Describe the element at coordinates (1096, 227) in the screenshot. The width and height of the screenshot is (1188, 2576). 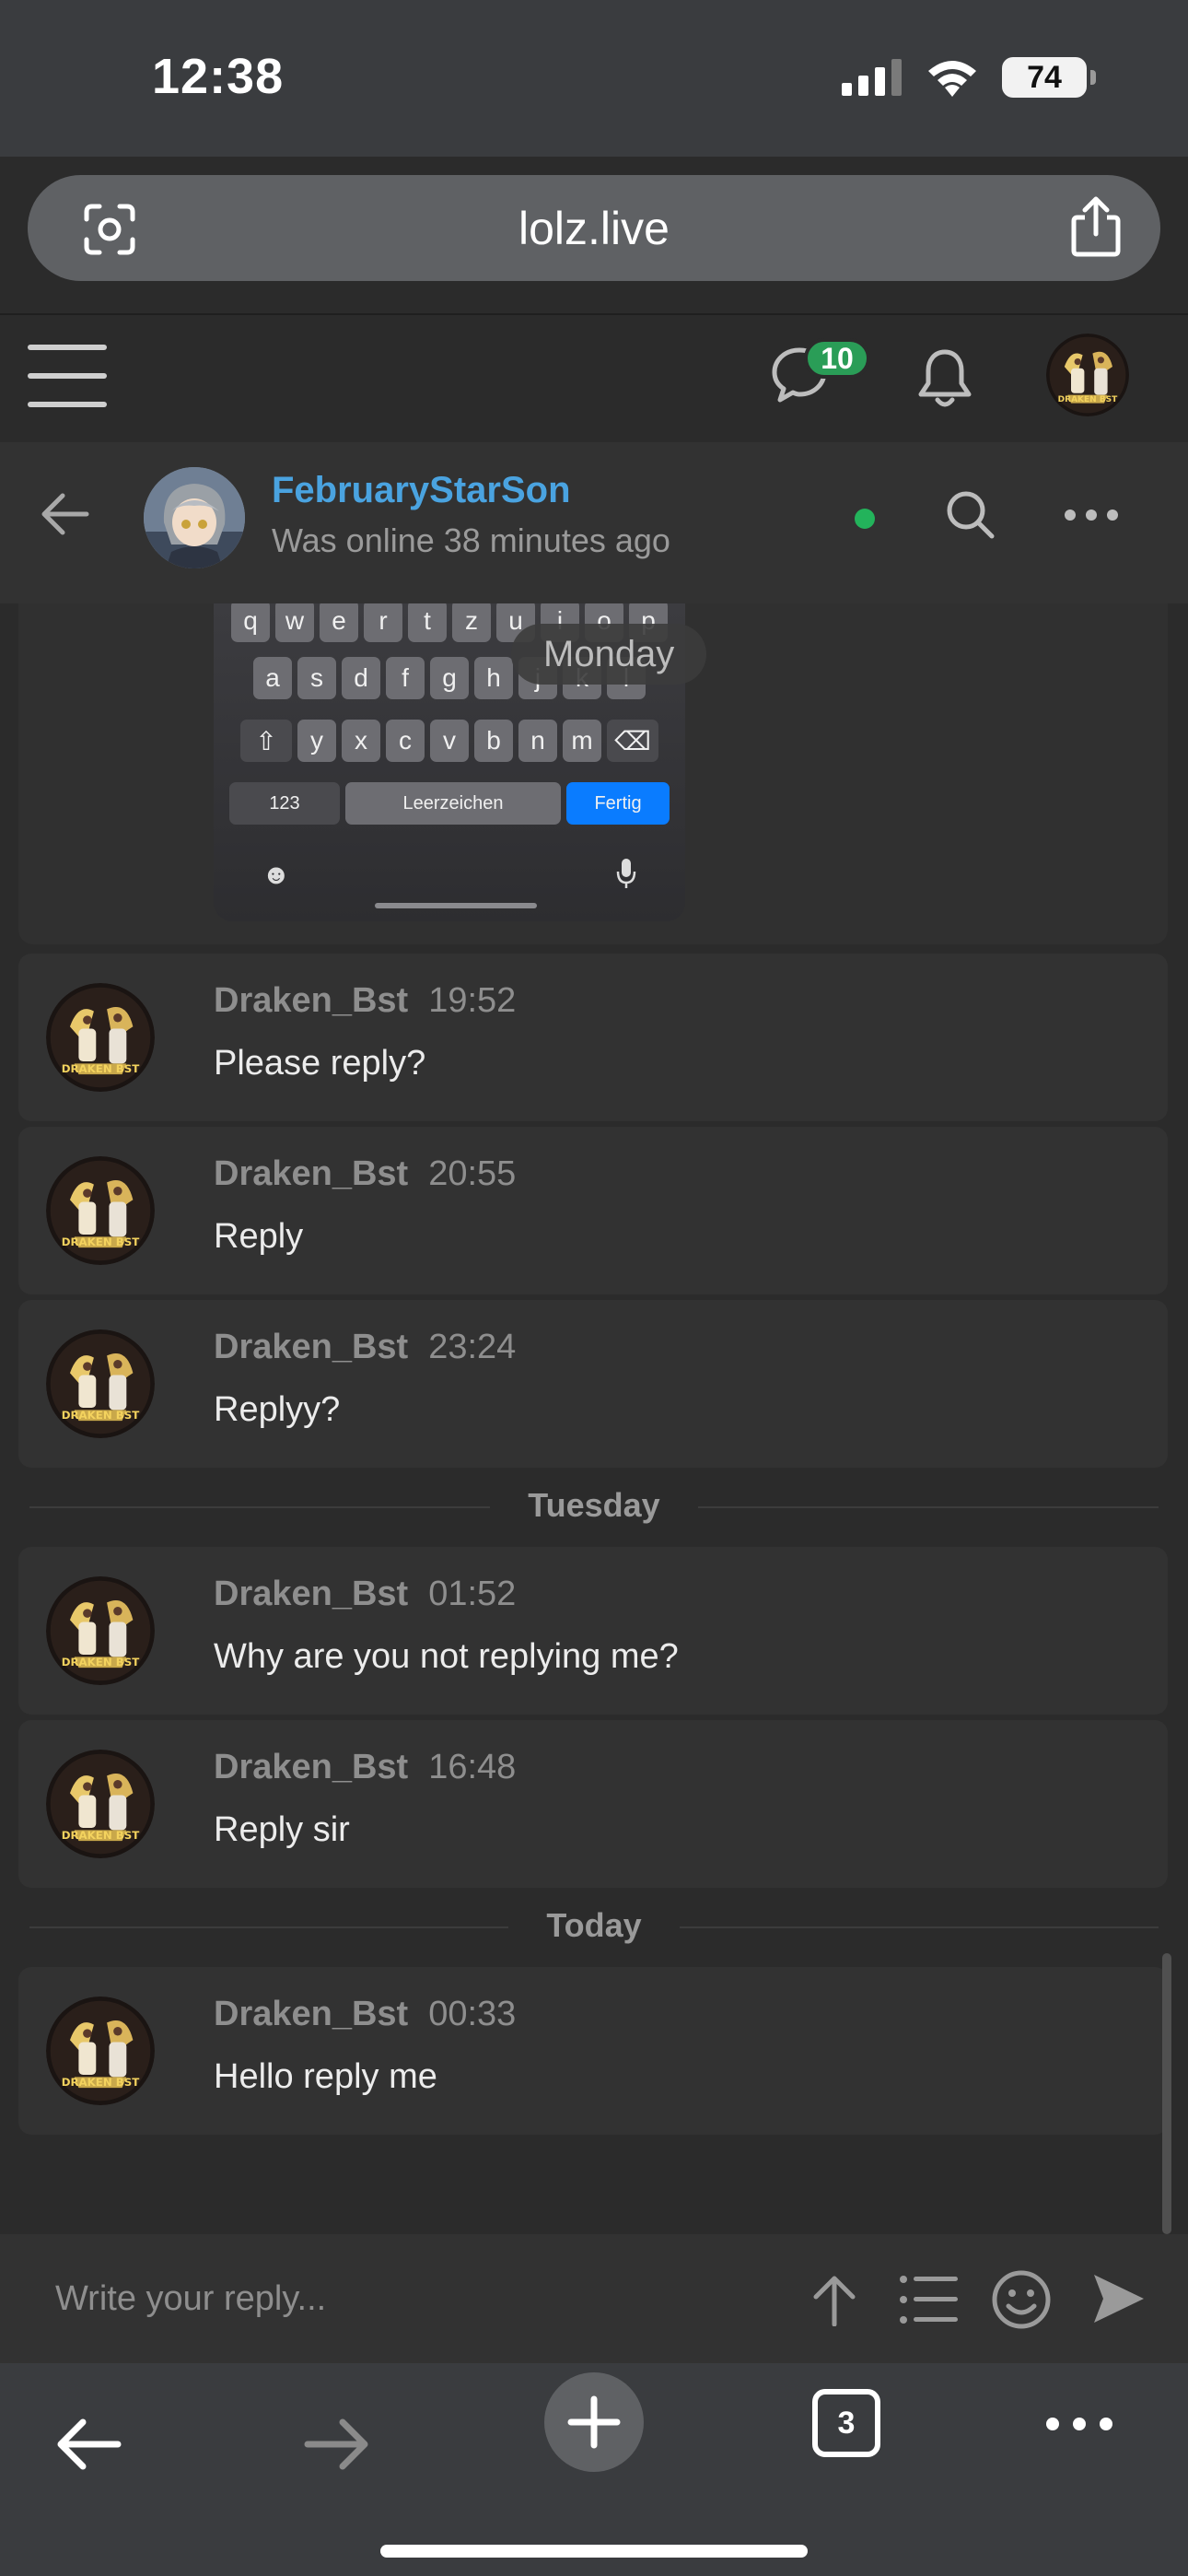
I see `share-icon` at that location.